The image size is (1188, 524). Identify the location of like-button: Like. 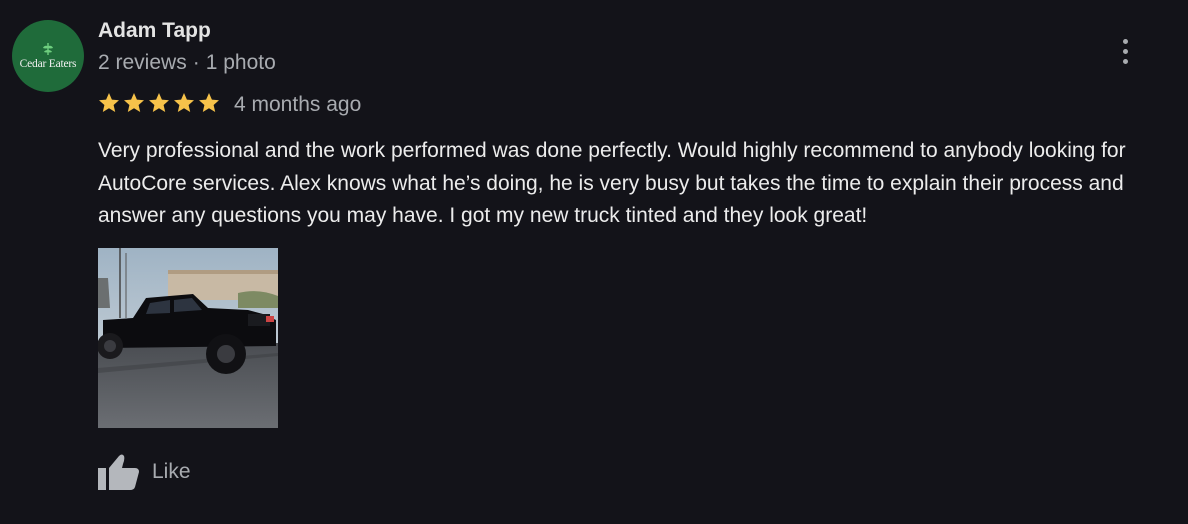
(144, 472).